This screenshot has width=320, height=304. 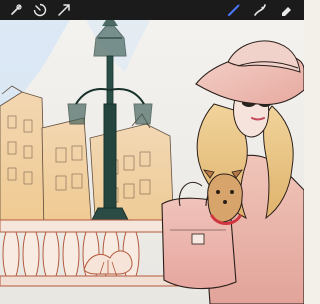 What do you see at coordinates (286, 10) in the screenshot?
I see `eraser-icon` at bounding box center [286, 10].